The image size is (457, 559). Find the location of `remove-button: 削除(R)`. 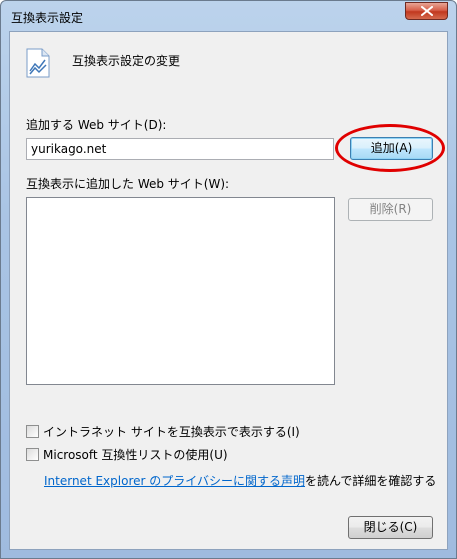

remove-button: 削除(R) is located at coordinates (390, 209).